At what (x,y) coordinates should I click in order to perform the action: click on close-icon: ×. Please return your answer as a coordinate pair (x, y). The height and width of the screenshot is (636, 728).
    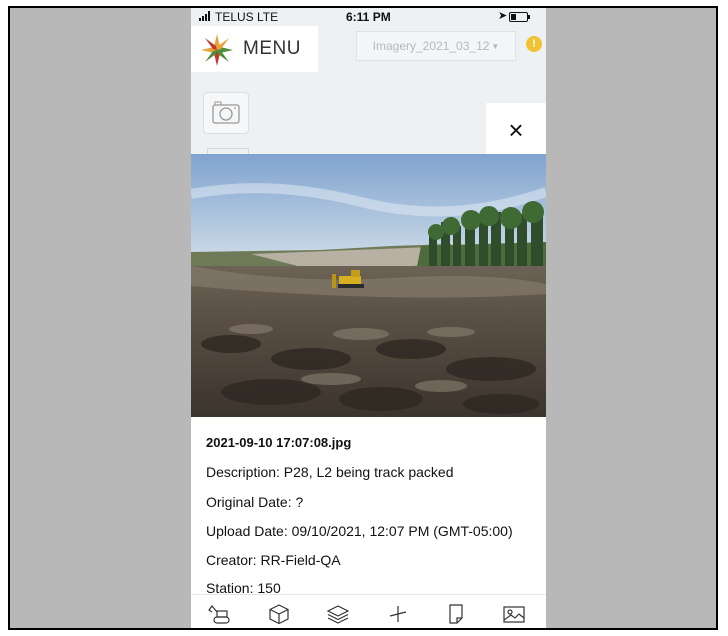
    Looking at the image, I should click on (516, 130).